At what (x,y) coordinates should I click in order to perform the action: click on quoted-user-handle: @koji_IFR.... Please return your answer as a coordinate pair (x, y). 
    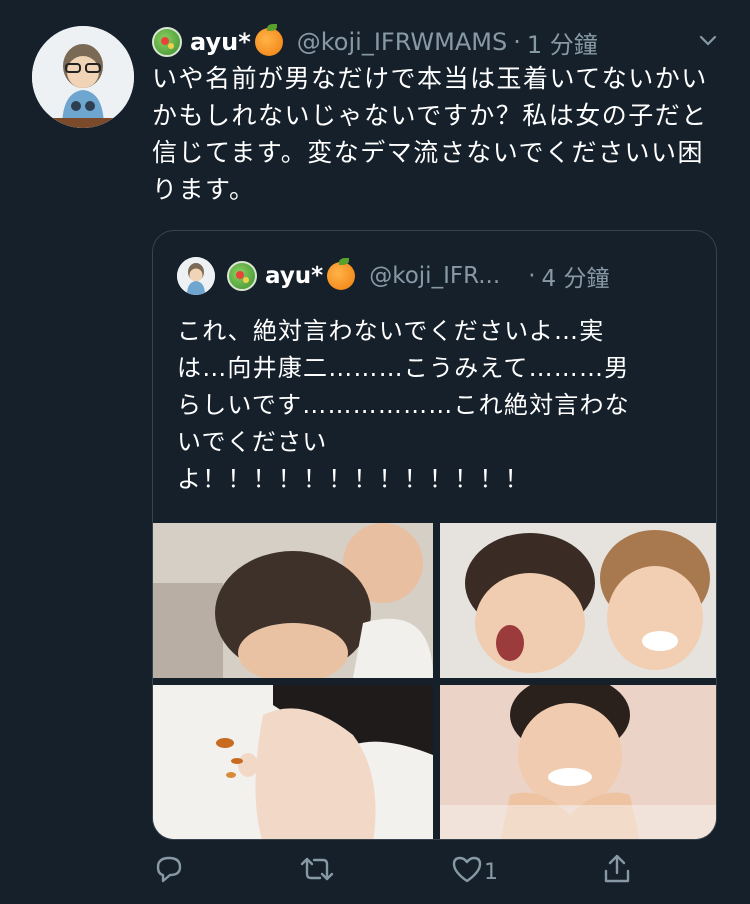
    Looking at the image, I should click on (435, 276).